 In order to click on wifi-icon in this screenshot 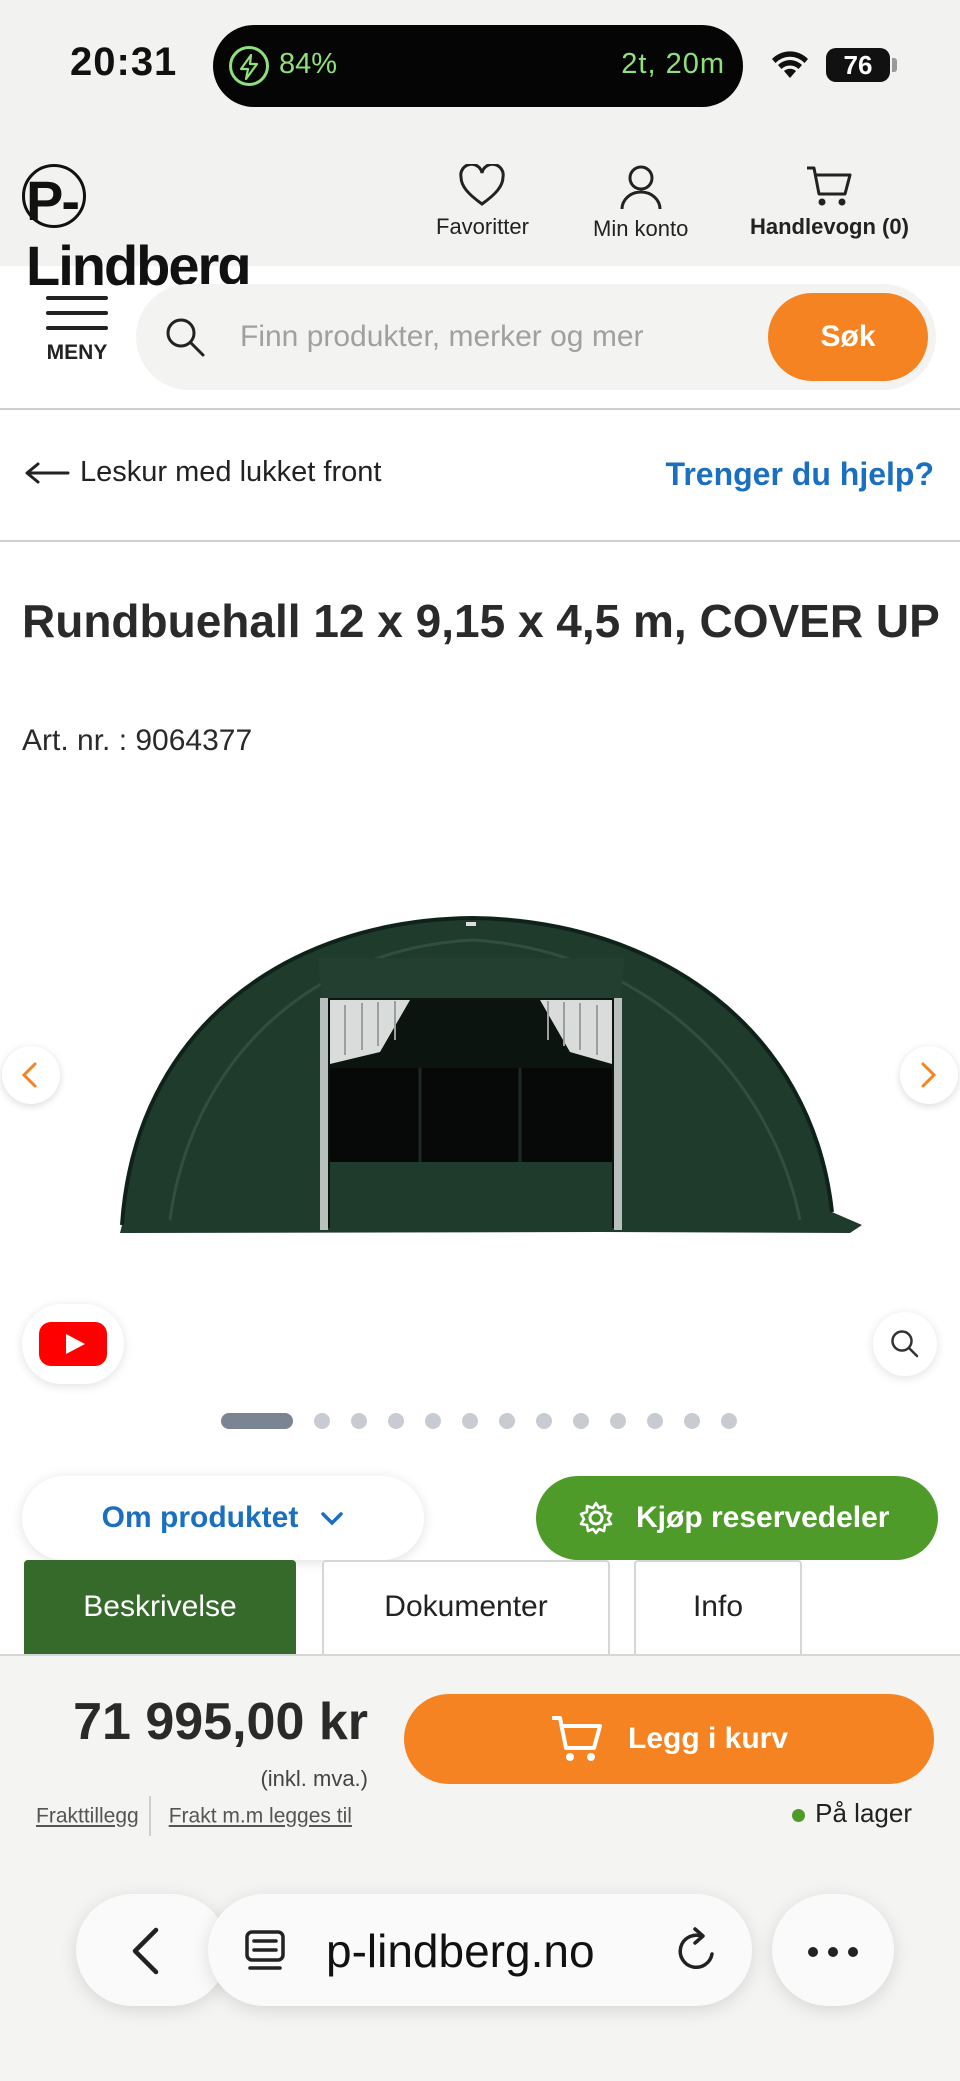, I will do `click(790, 64)`.